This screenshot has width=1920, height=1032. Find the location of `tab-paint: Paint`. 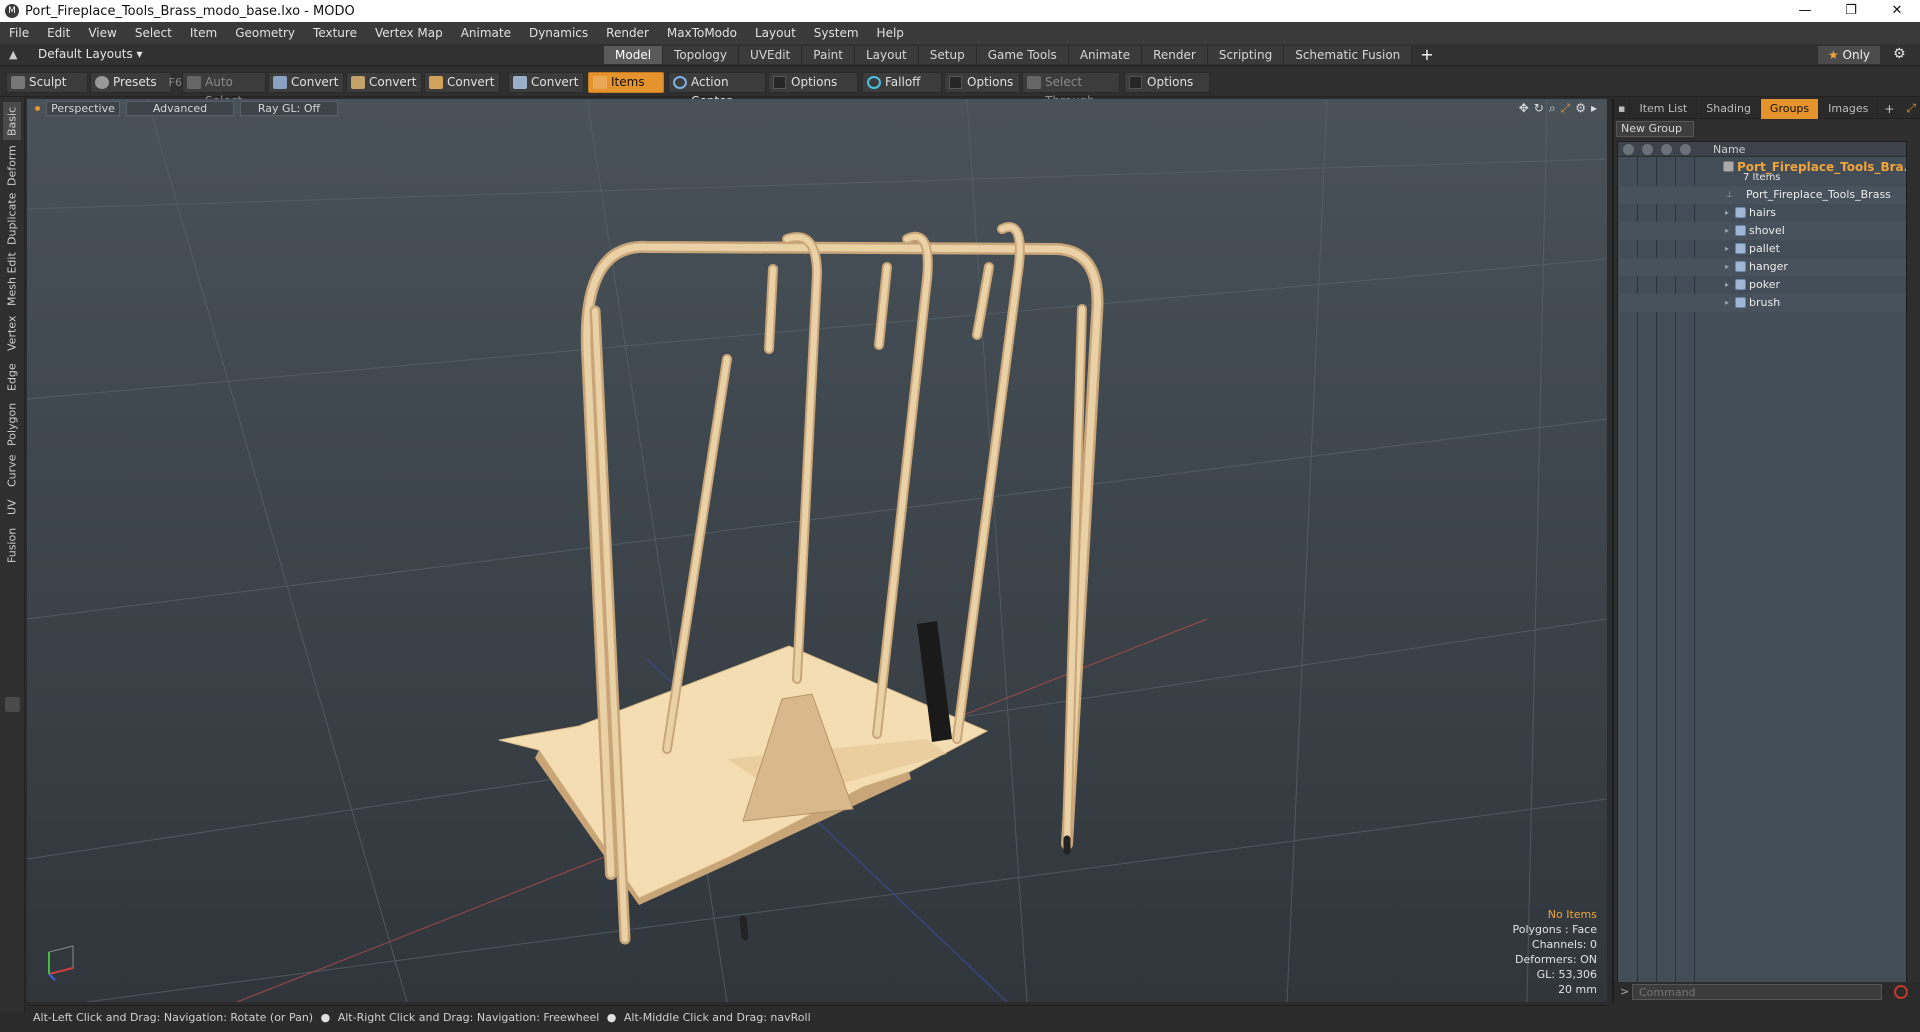

tab-paint: Paint is located at coordinates (828, 55).